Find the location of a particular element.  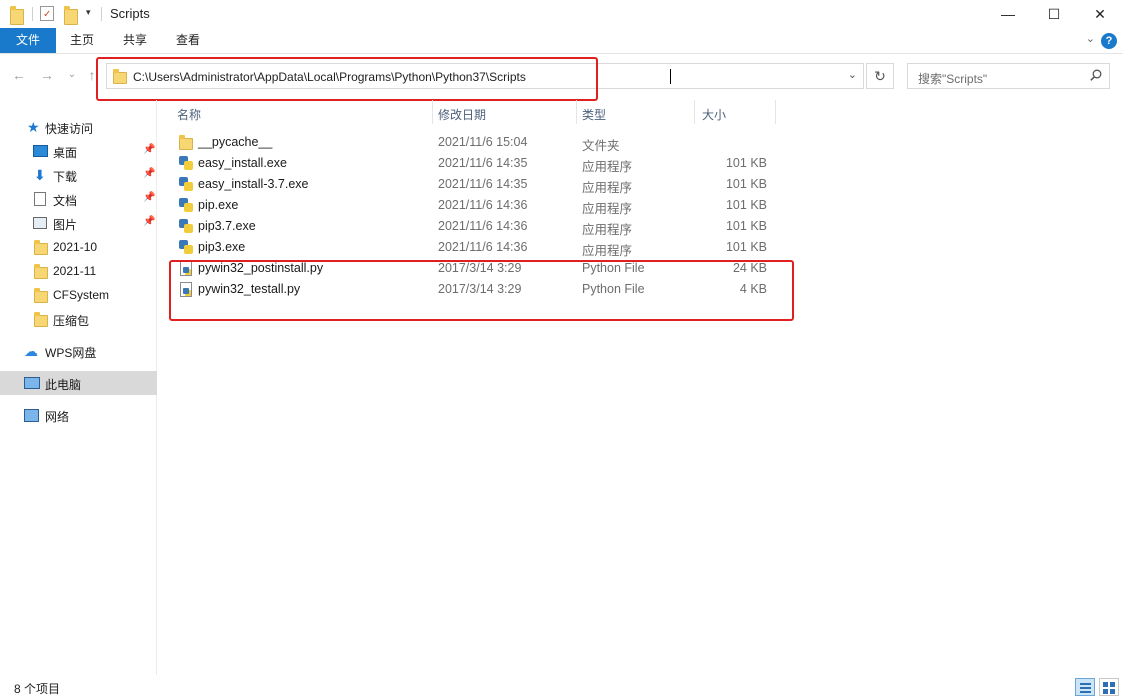

file-row: pip.exe 2021/11/6 14:36 应用程序 101 KB is located at coordinates (481, 205).